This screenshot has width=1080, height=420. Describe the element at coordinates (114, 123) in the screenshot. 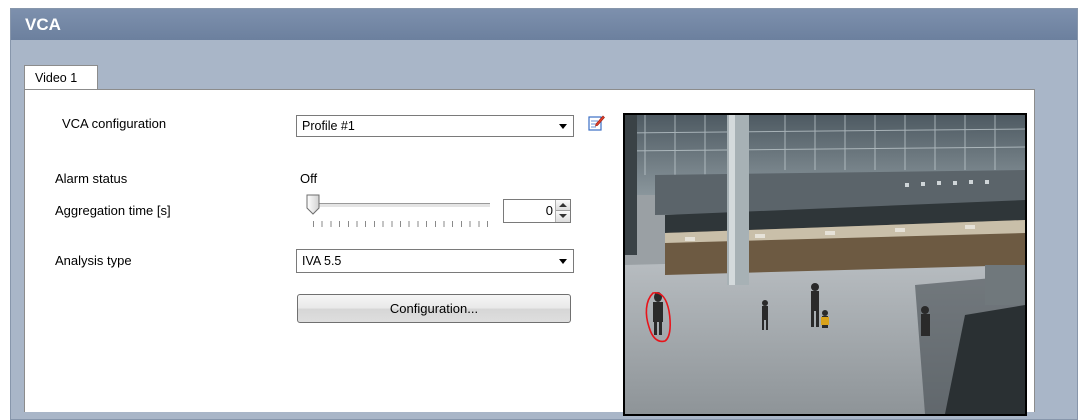

I see `vca-configuration-label: VCA configuration` at that location.